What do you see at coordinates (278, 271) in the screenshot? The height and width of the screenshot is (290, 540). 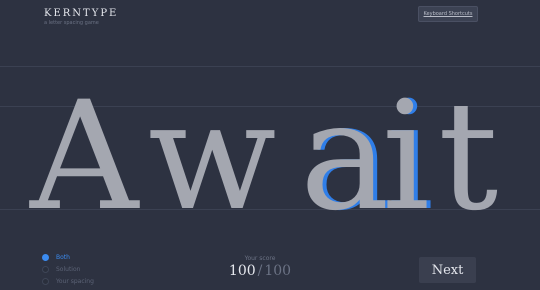 I see `score-total: 100` at bounding box center [278, 271].